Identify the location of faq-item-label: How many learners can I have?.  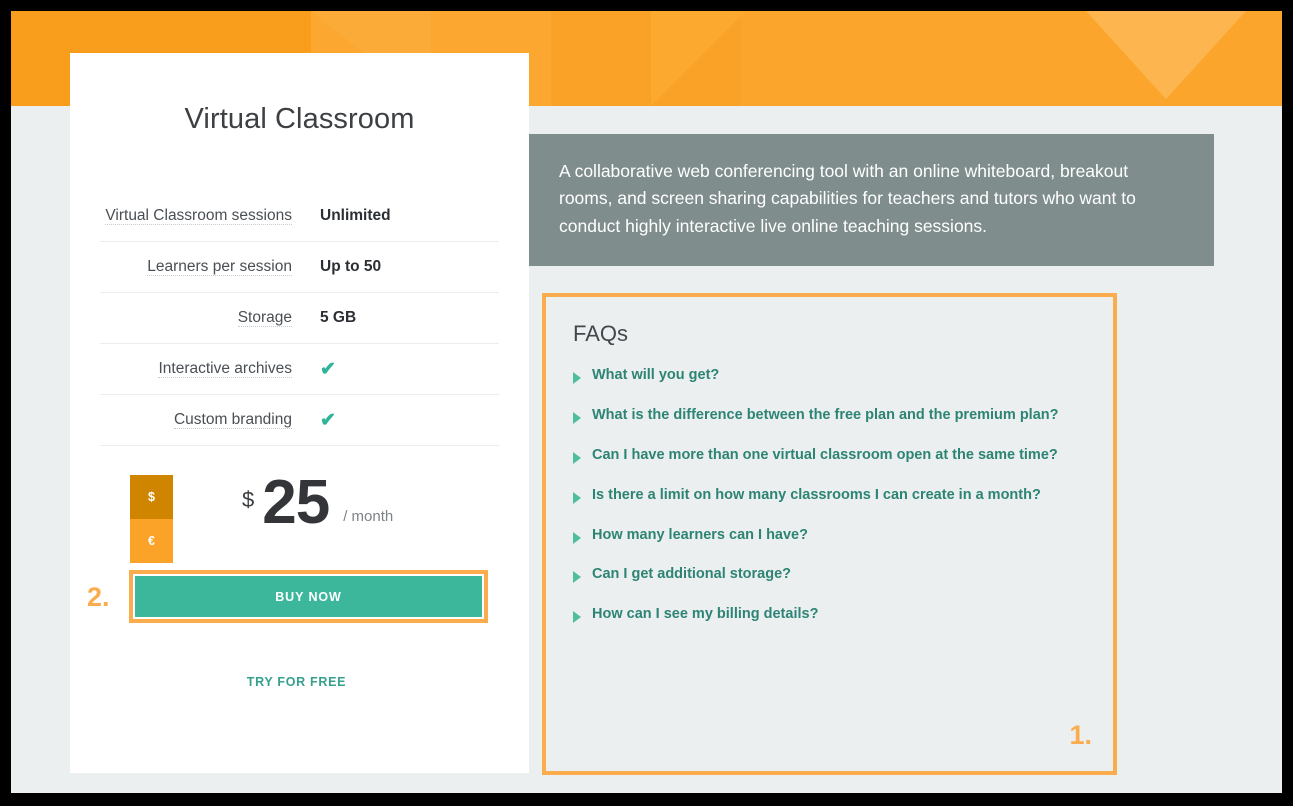
(700, 534).